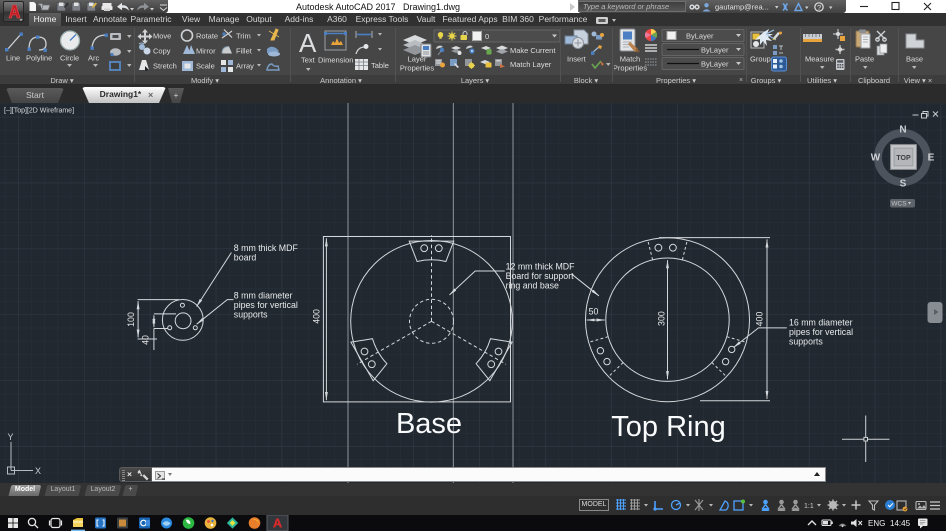  Describe the element at coordinates (94, 58) in the screenshot. I see `svg-text: Arc` at that location.